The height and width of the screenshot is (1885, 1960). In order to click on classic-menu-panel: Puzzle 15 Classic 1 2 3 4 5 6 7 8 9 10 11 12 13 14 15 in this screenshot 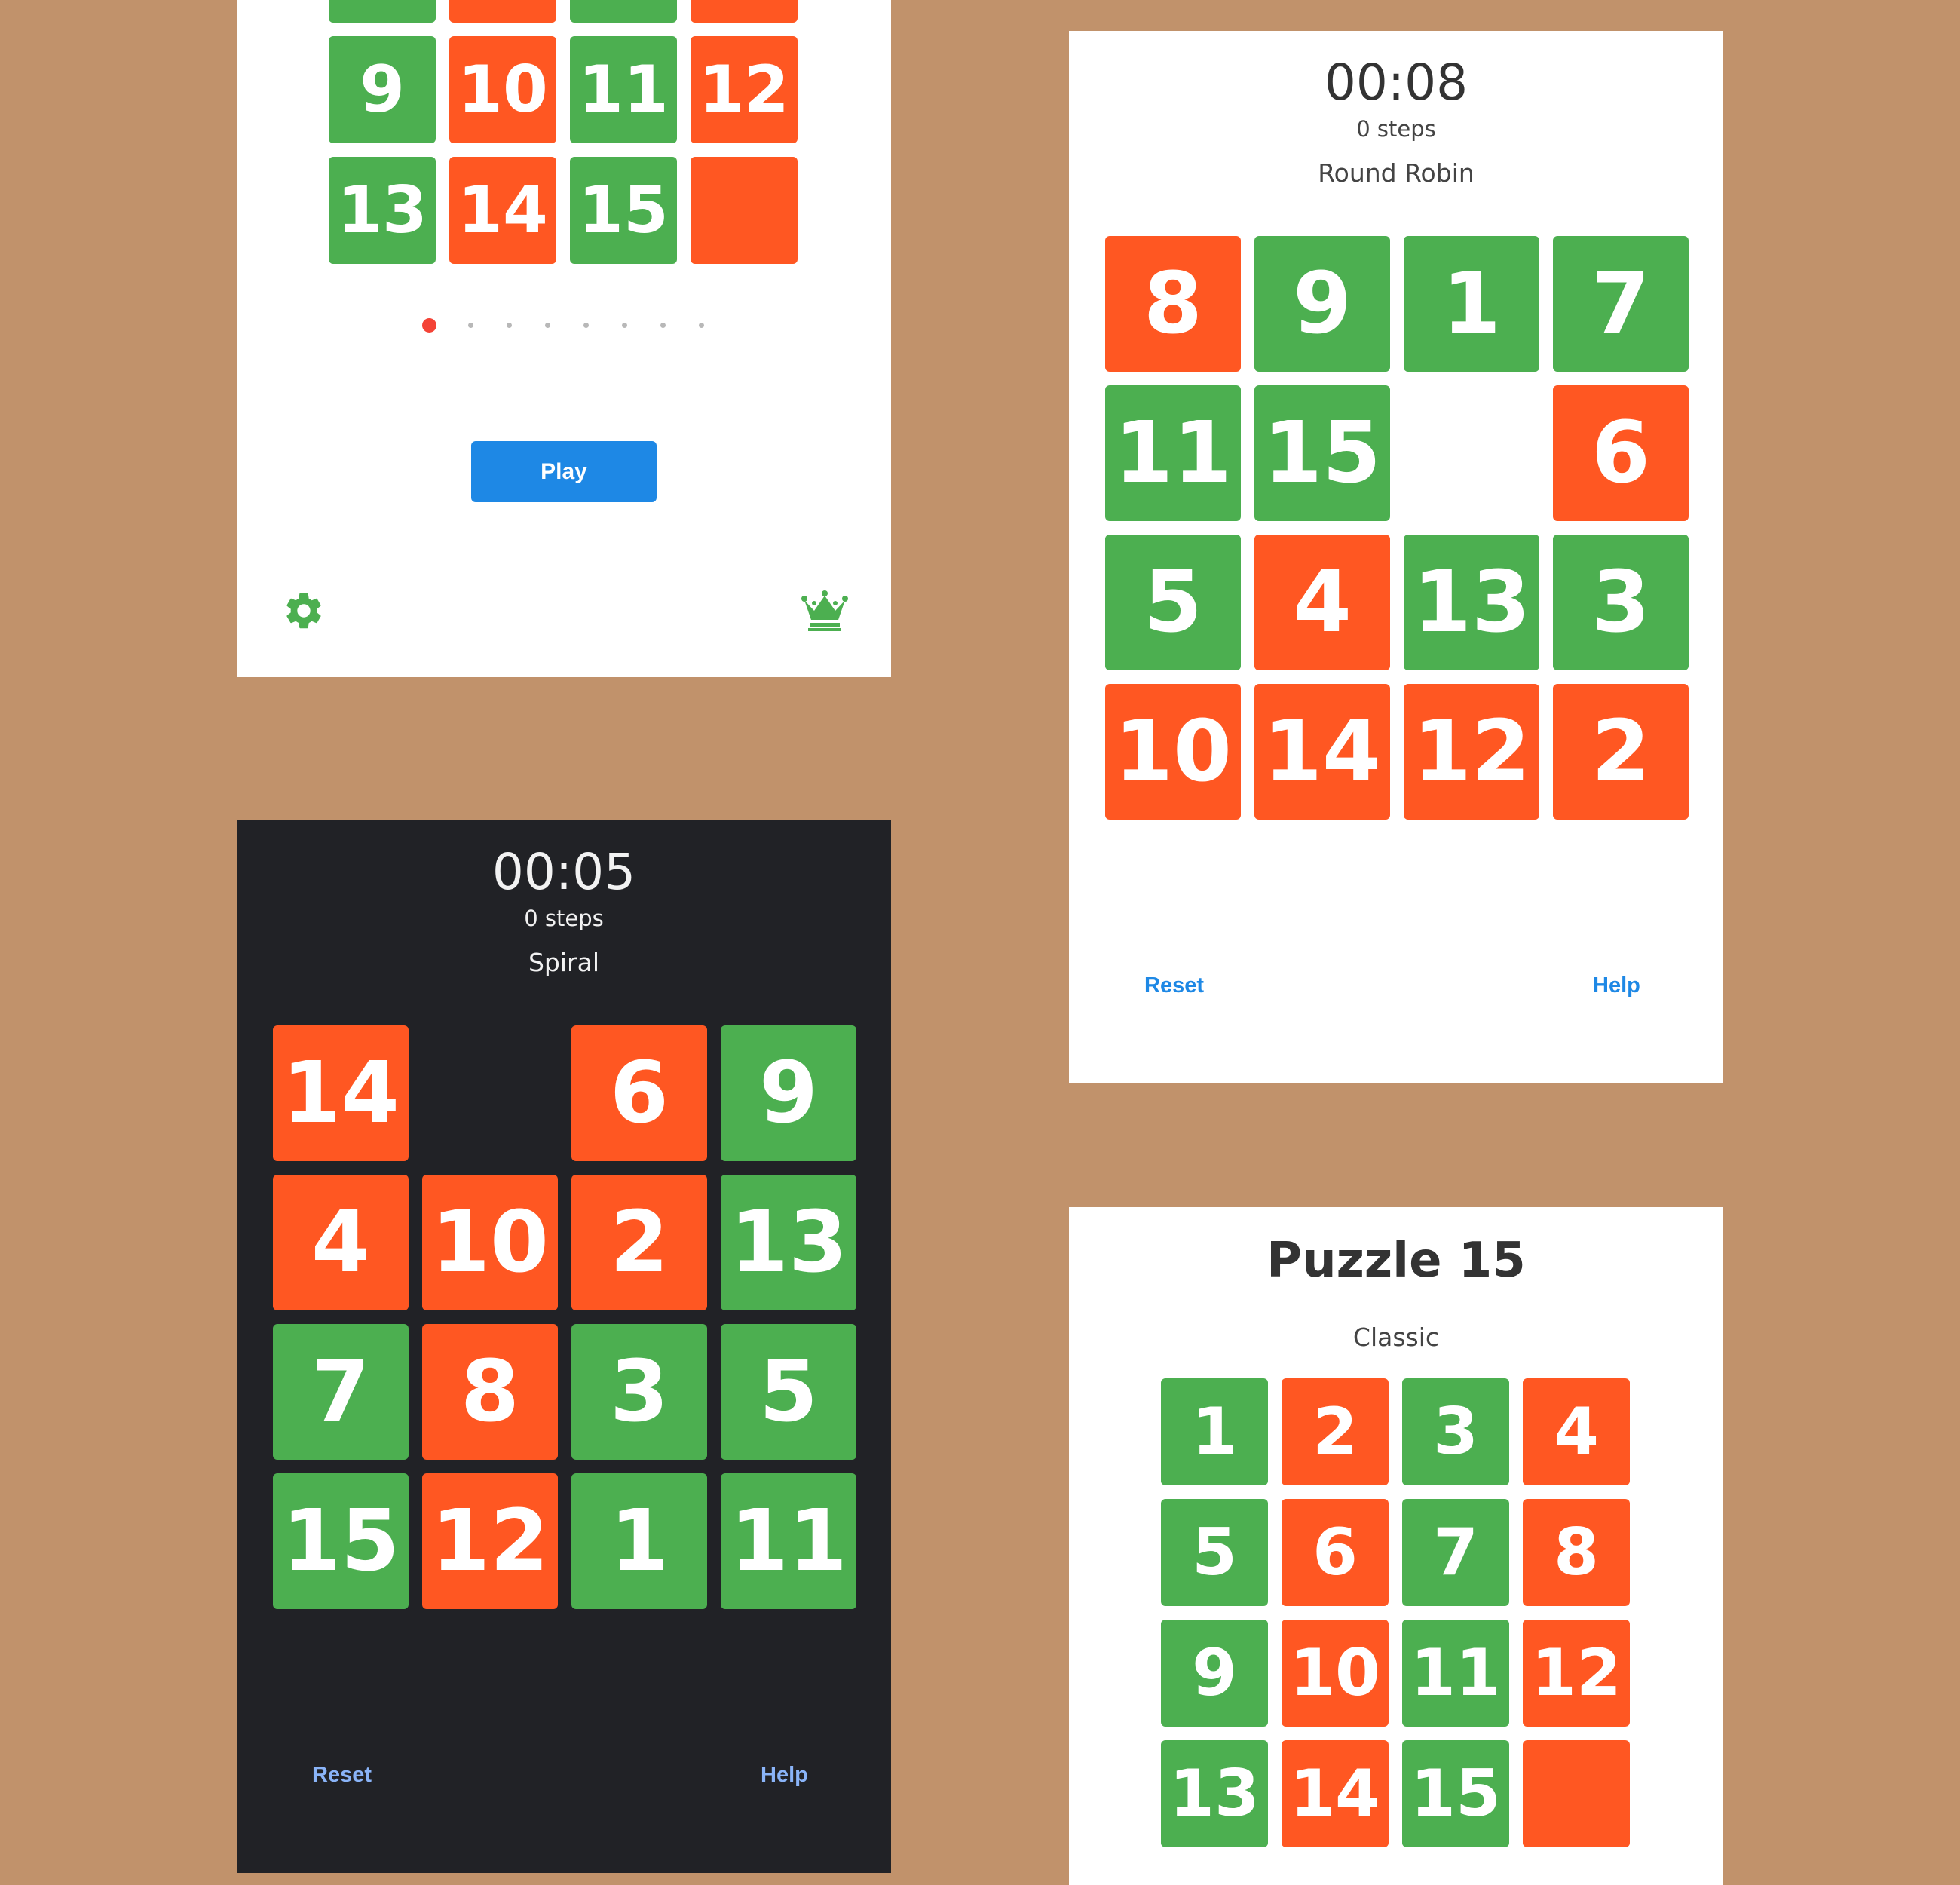, I will do `click(1396, 1546)`.